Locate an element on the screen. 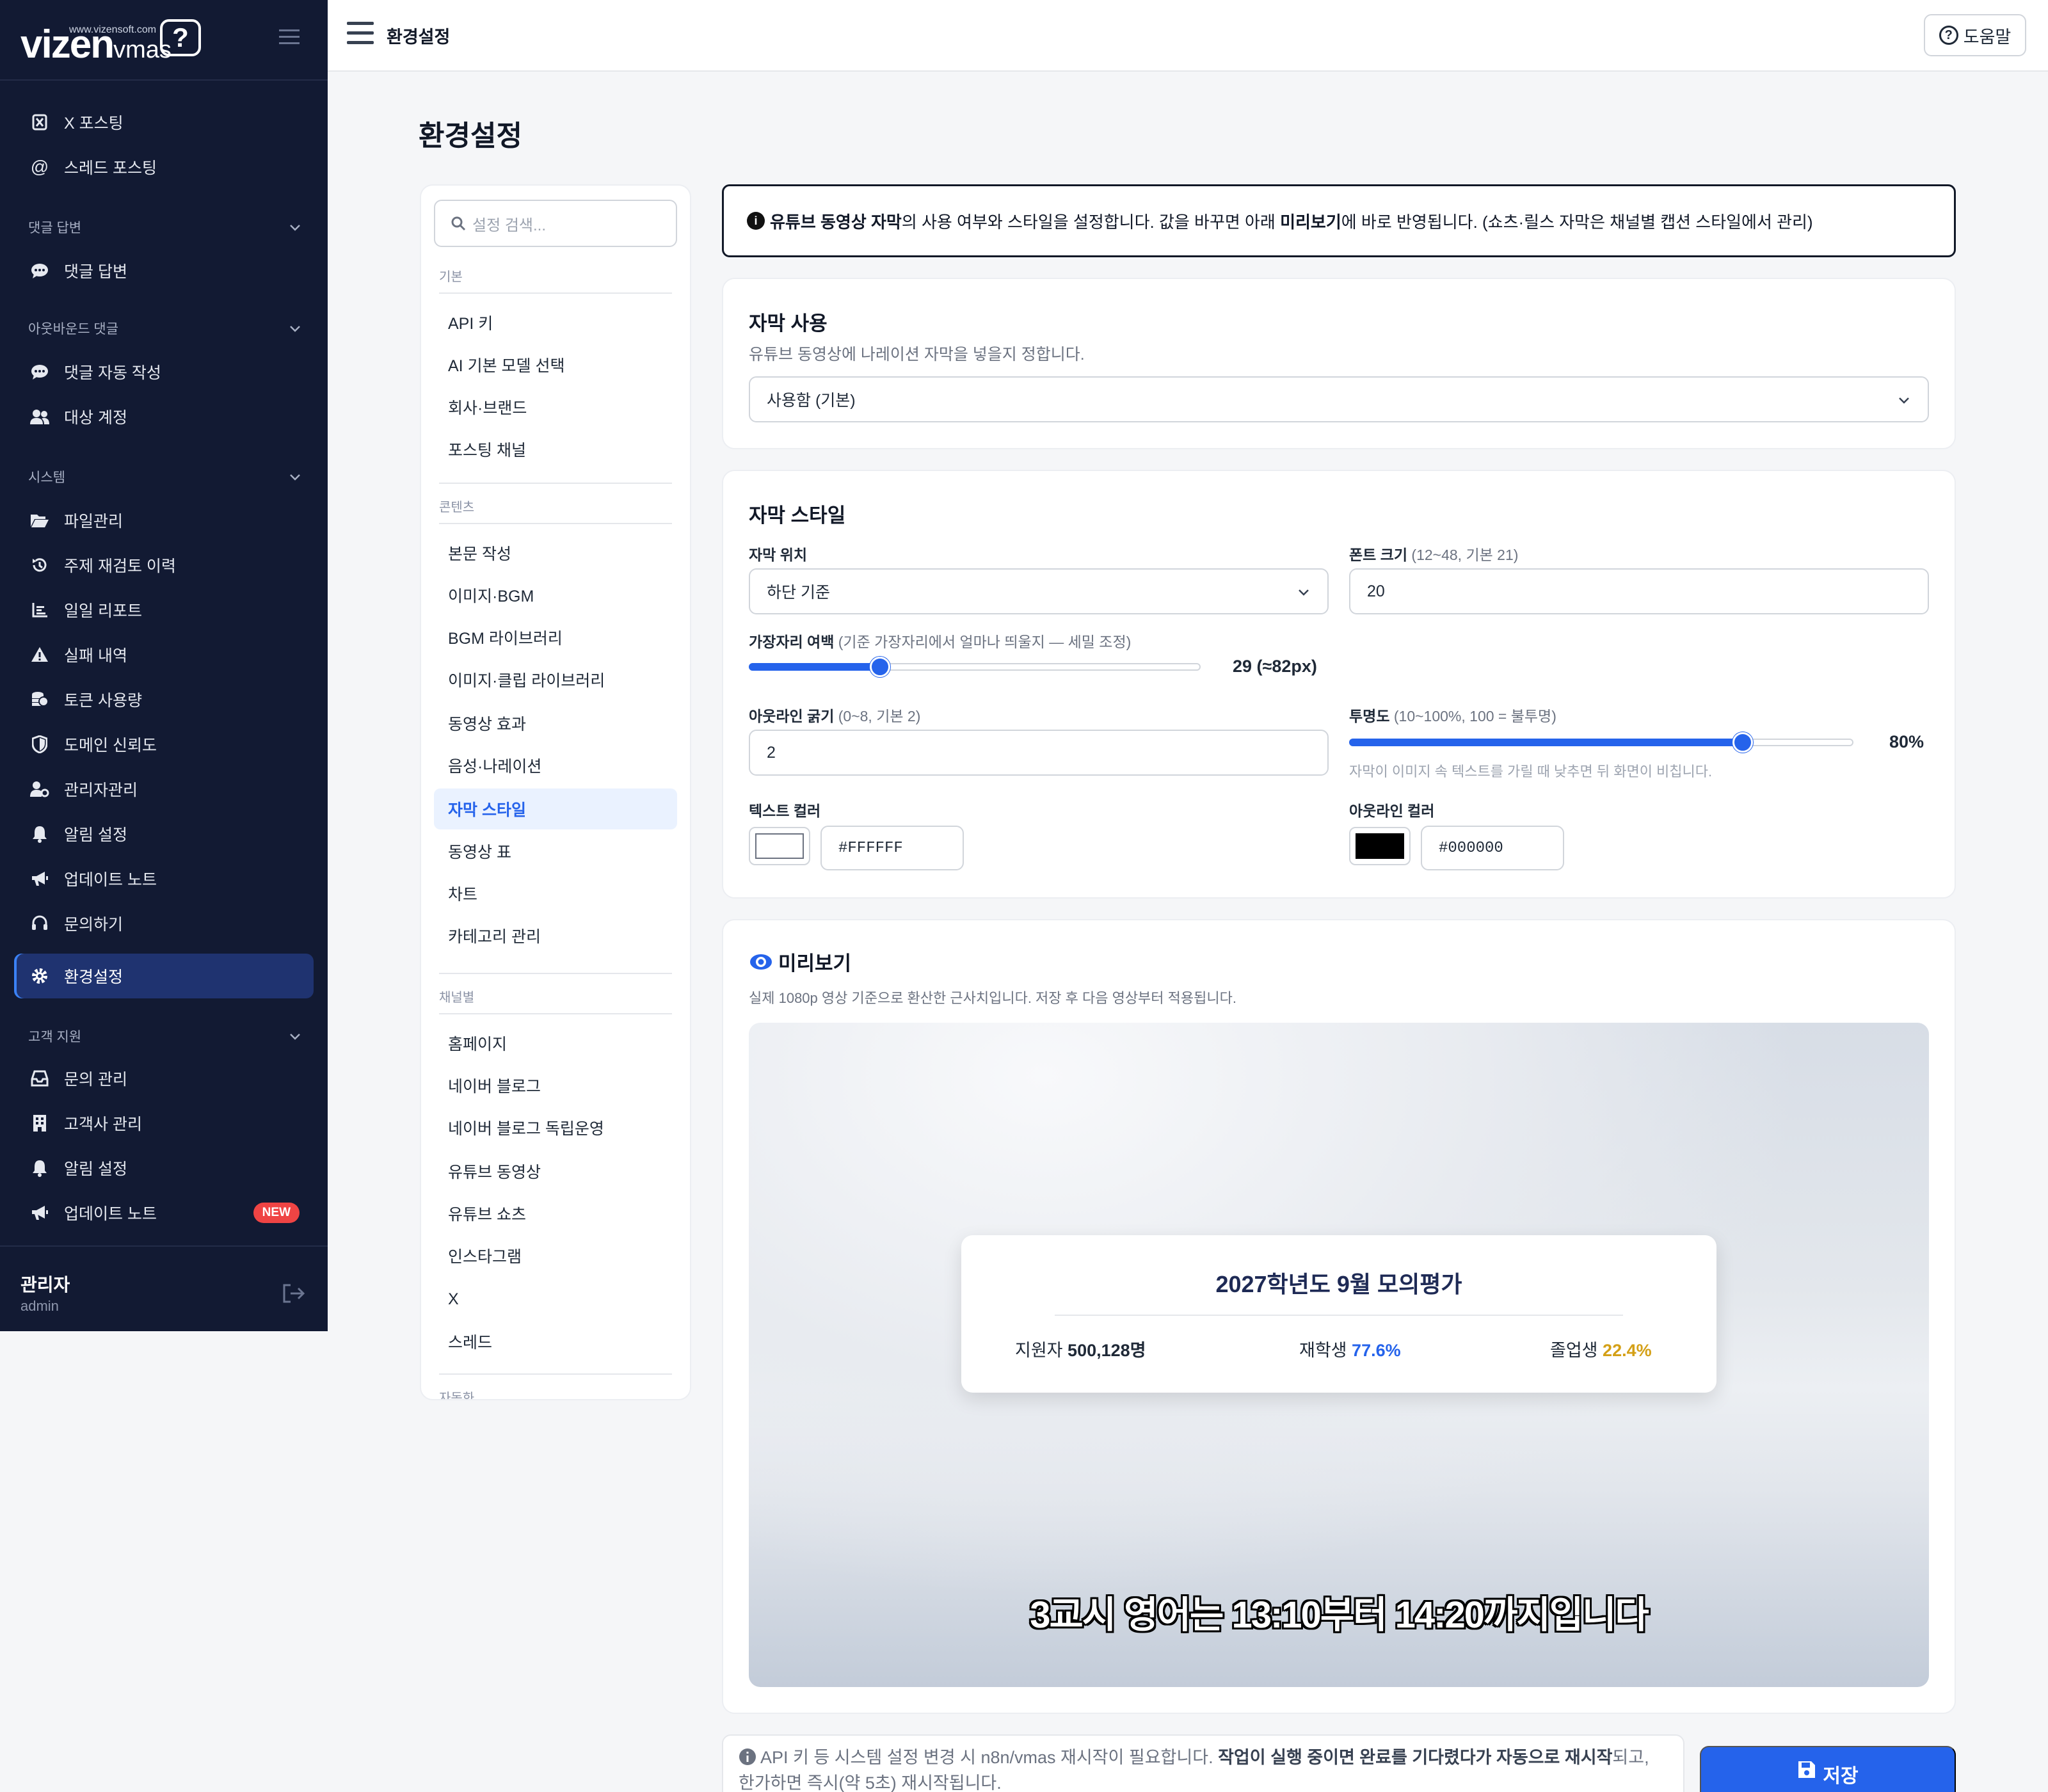  save-button: 저장 is located at coordinates (1828, 1769).